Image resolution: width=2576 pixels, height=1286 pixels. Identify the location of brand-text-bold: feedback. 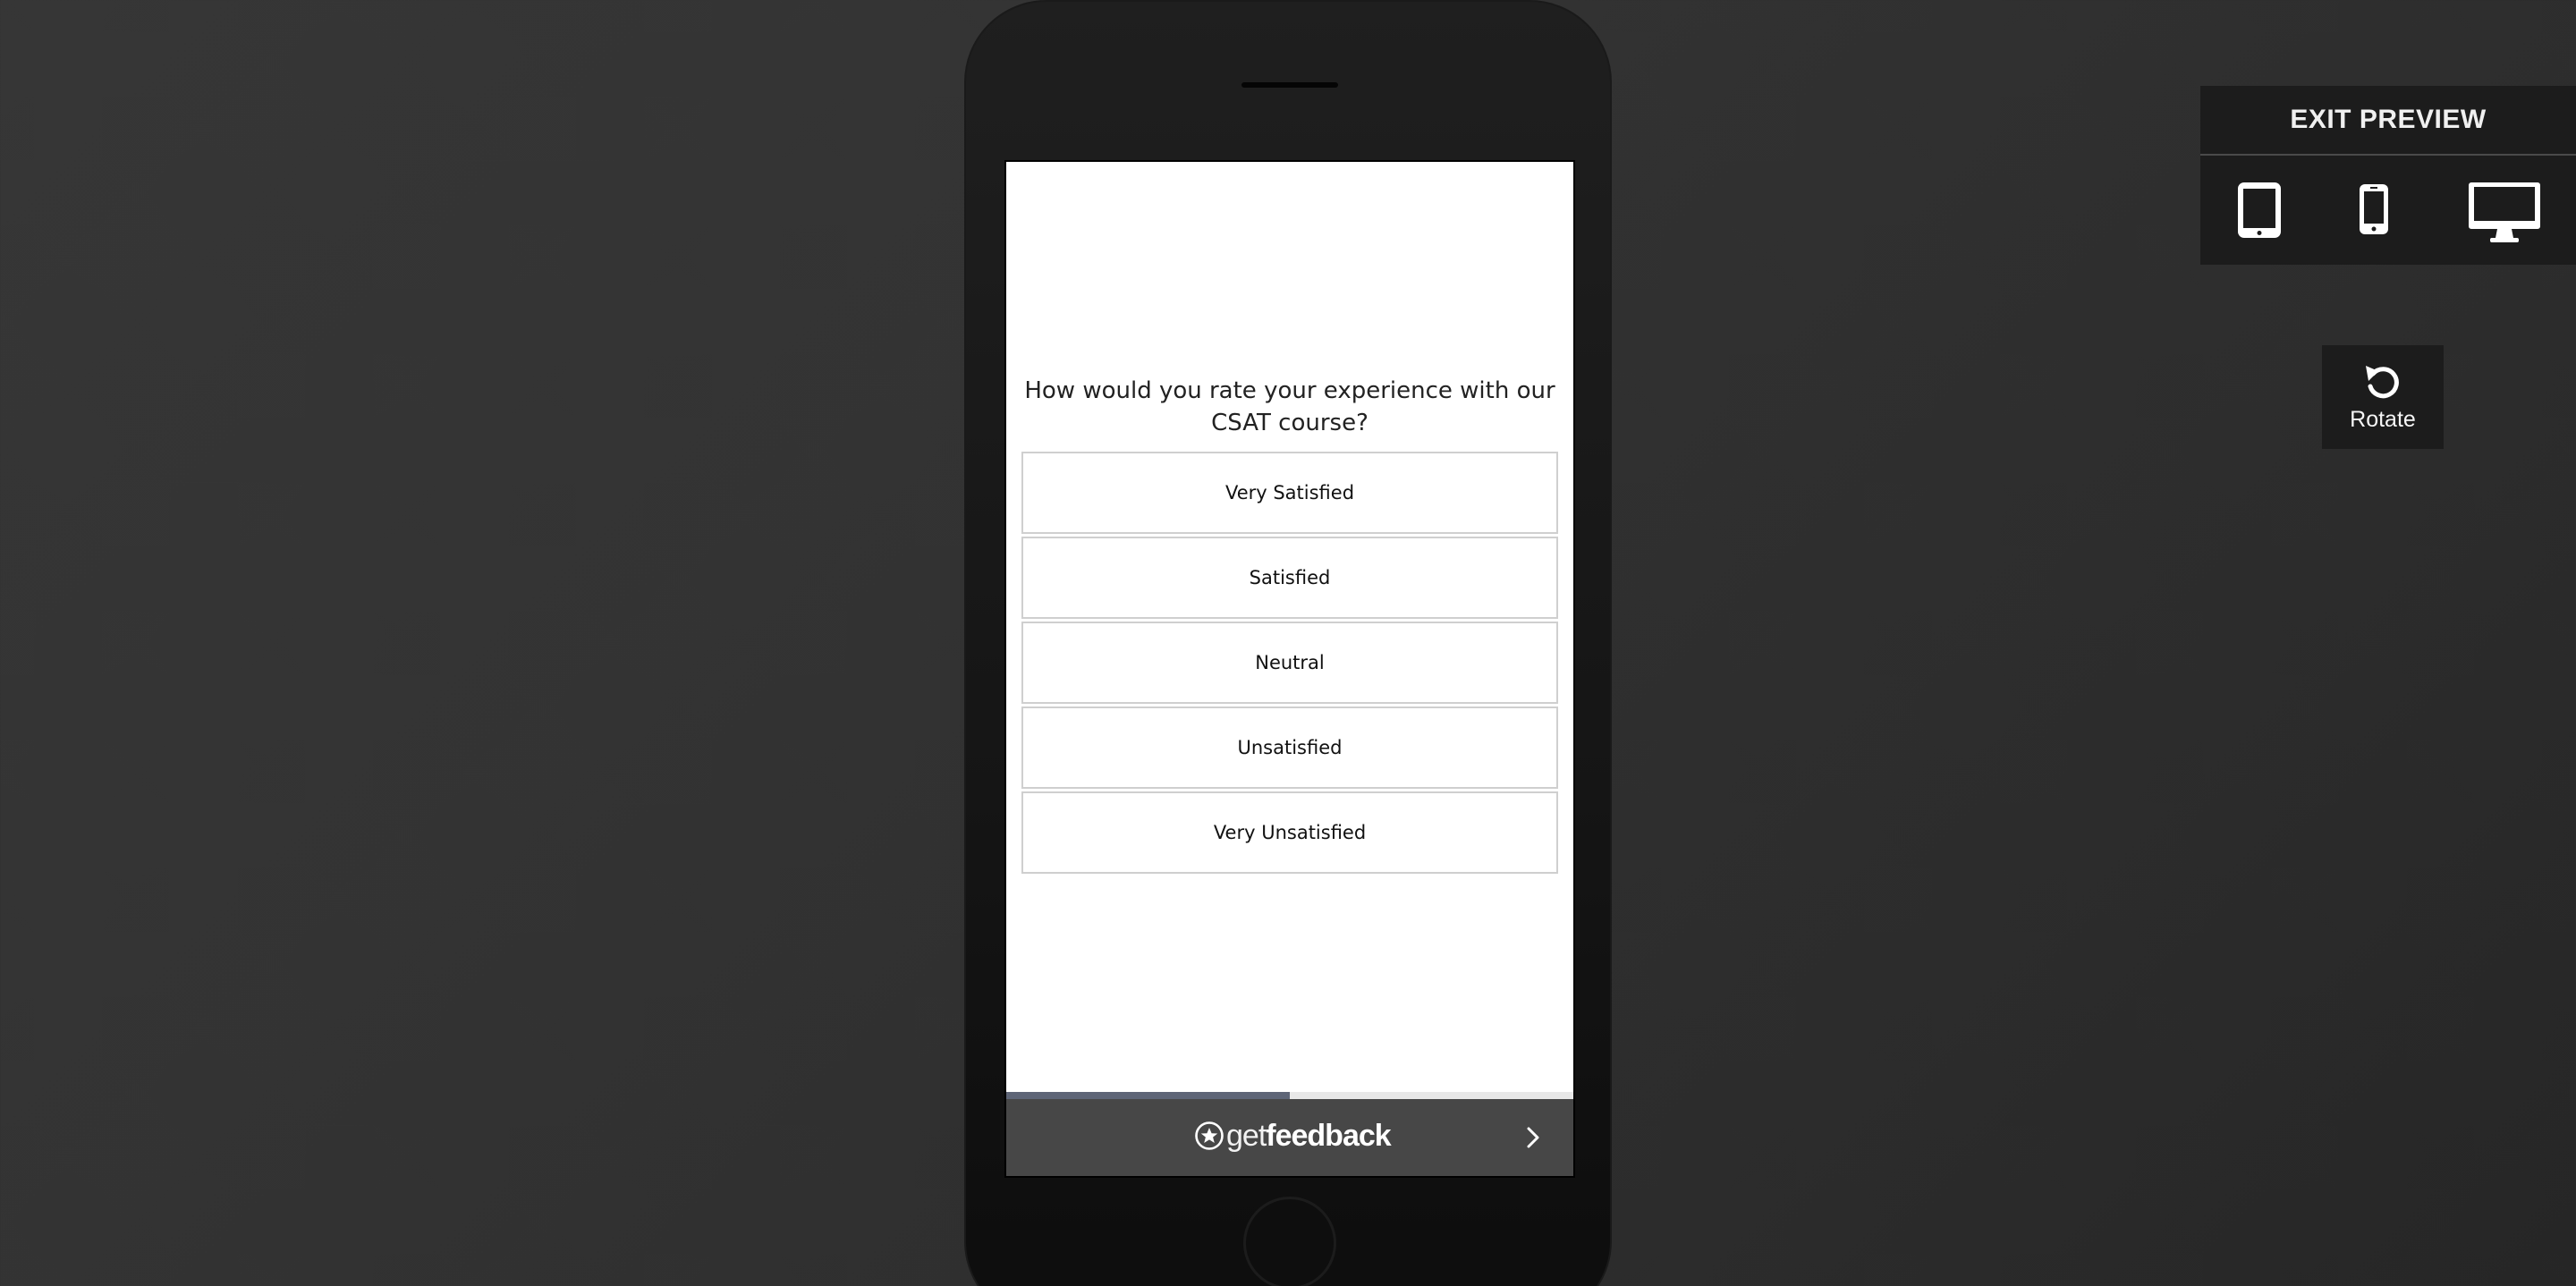
(1328, 1135).